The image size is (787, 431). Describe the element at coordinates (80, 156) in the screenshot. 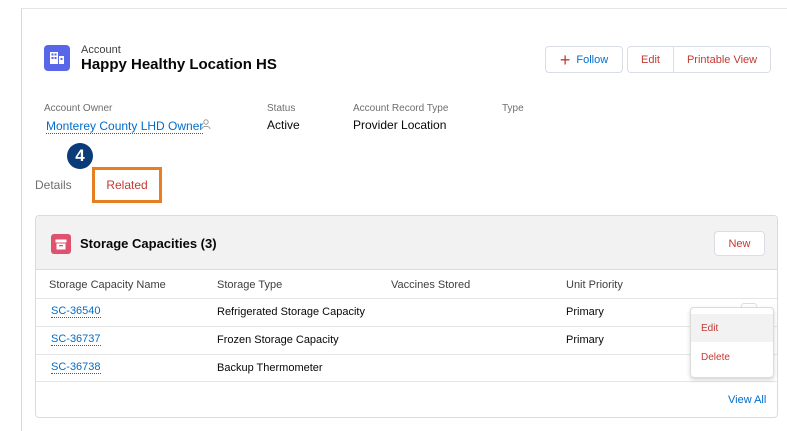

I see `step-number-badge: 4` at that location.